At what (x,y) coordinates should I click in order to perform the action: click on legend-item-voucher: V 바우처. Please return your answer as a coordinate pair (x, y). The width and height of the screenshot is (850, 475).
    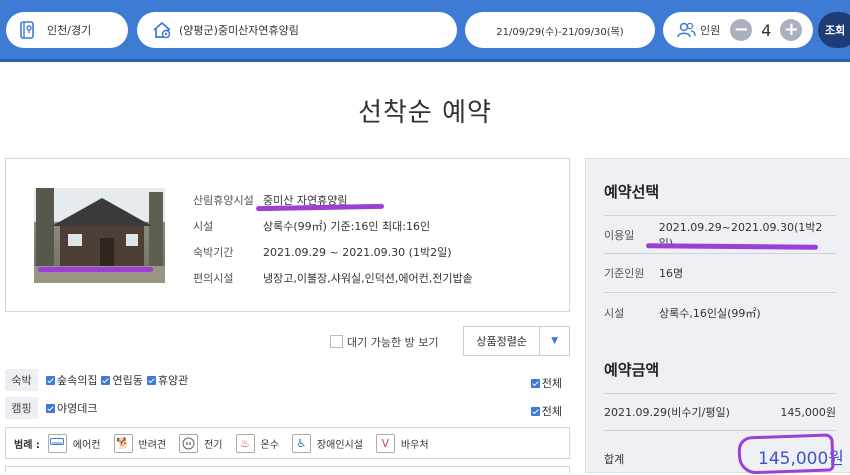
    Looking at the image, I should click on (402, 443).